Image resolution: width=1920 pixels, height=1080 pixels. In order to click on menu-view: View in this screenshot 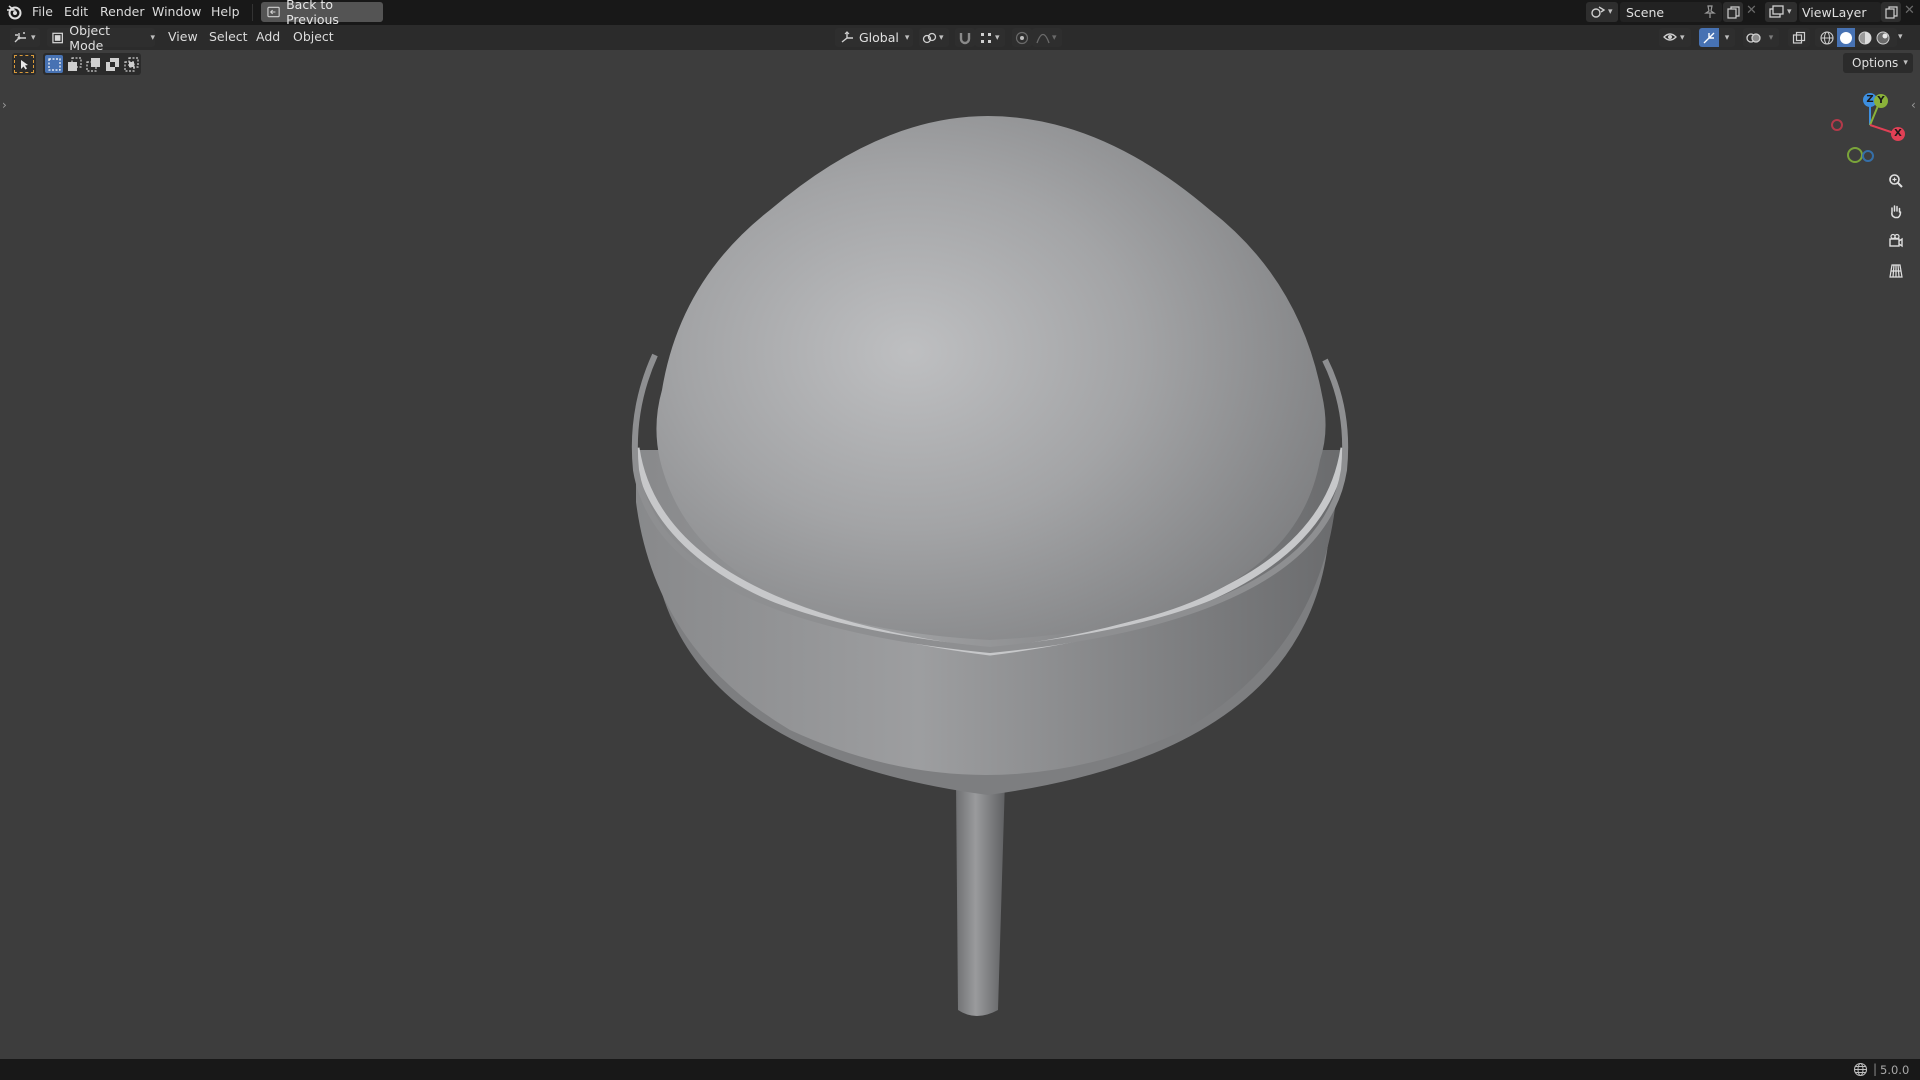, I will do `click(183, 36)`.